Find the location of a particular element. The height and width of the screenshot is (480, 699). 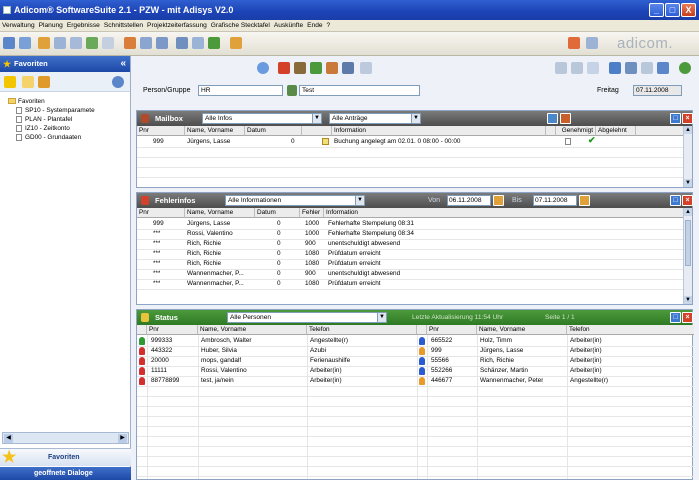

fehler-col-fehler: Fehler is located at coordinates (312, 213).